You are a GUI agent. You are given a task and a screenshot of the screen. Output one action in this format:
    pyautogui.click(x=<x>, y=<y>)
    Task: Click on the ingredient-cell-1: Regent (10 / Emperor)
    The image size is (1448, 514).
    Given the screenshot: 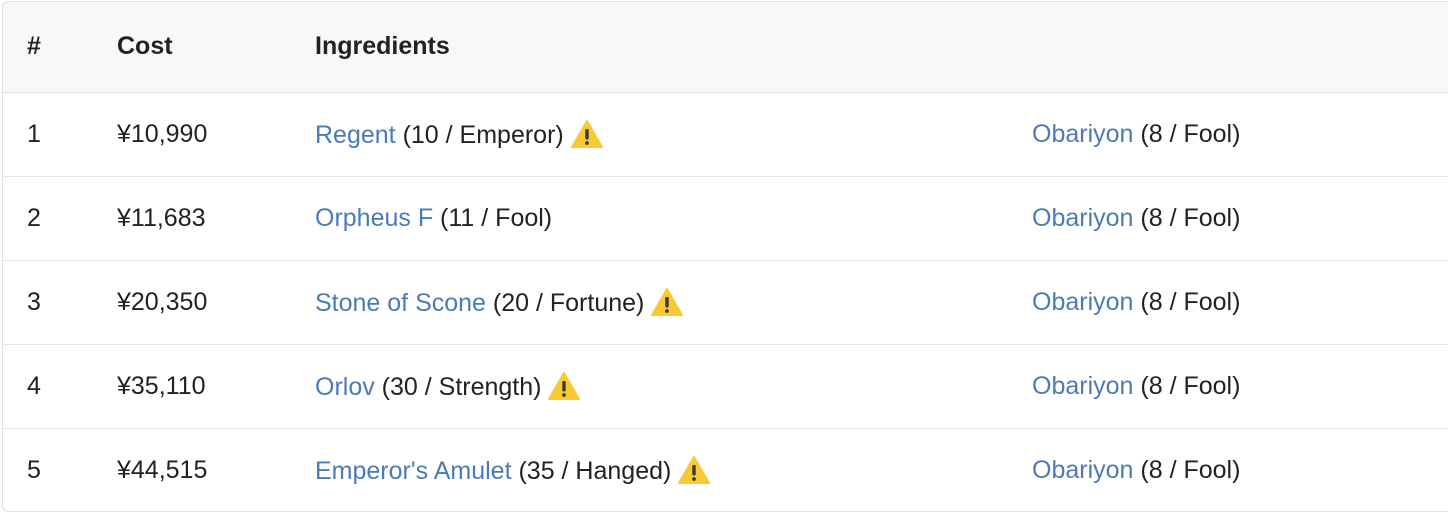 What is the action you would take?
    pyautogui.click(x=673, y=134)
    